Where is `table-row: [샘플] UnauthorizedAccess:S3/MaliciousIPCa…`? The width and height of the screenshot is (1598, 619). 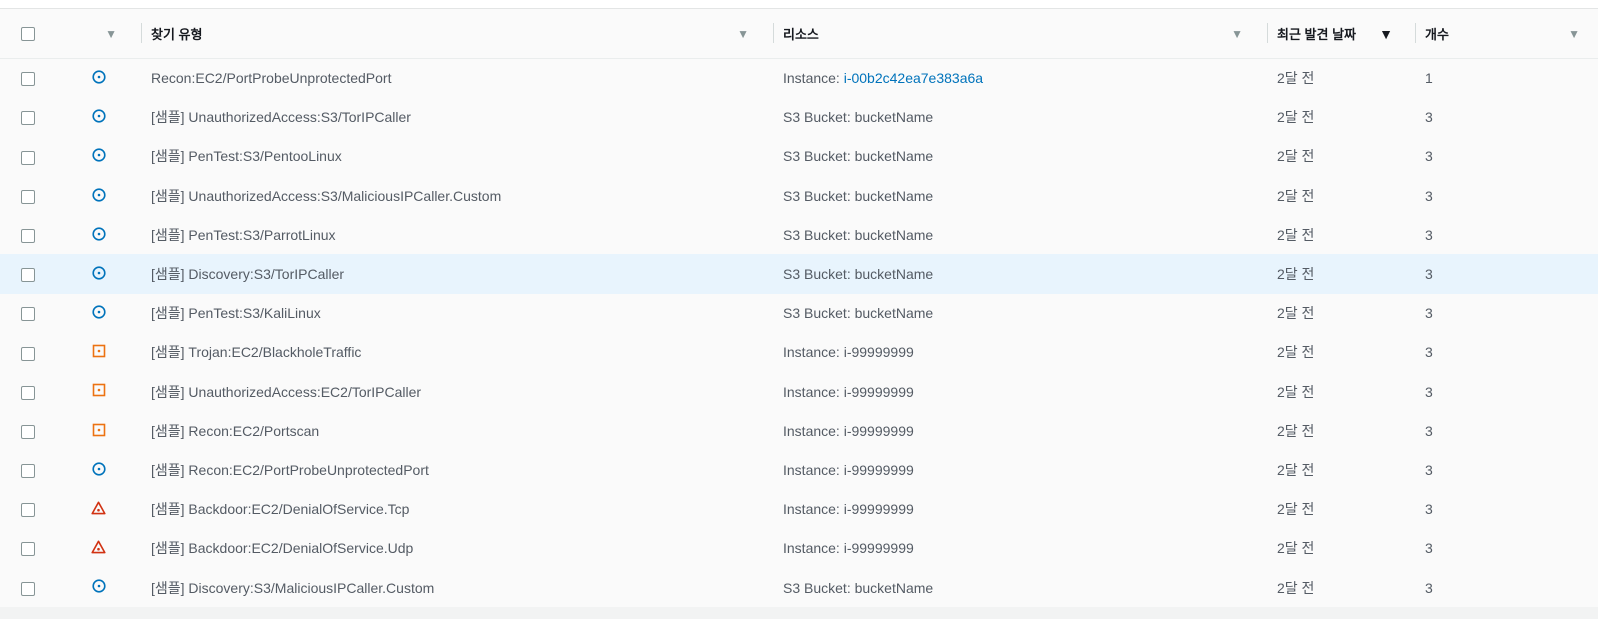 table-row: [샘플] UnauthorizedAccess:S3/MaliciousIPCa… is located at coordinates (799, 196).